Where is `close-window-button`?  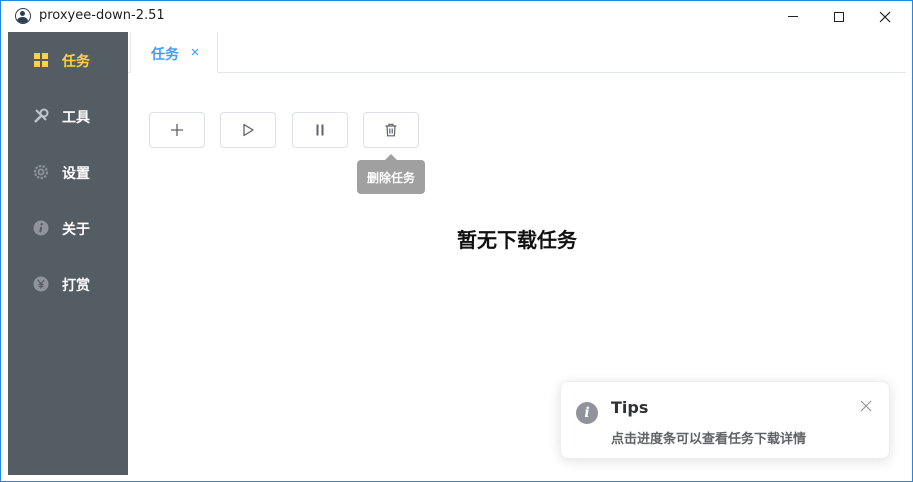 close-window-button is located at coordinates (885, 16).